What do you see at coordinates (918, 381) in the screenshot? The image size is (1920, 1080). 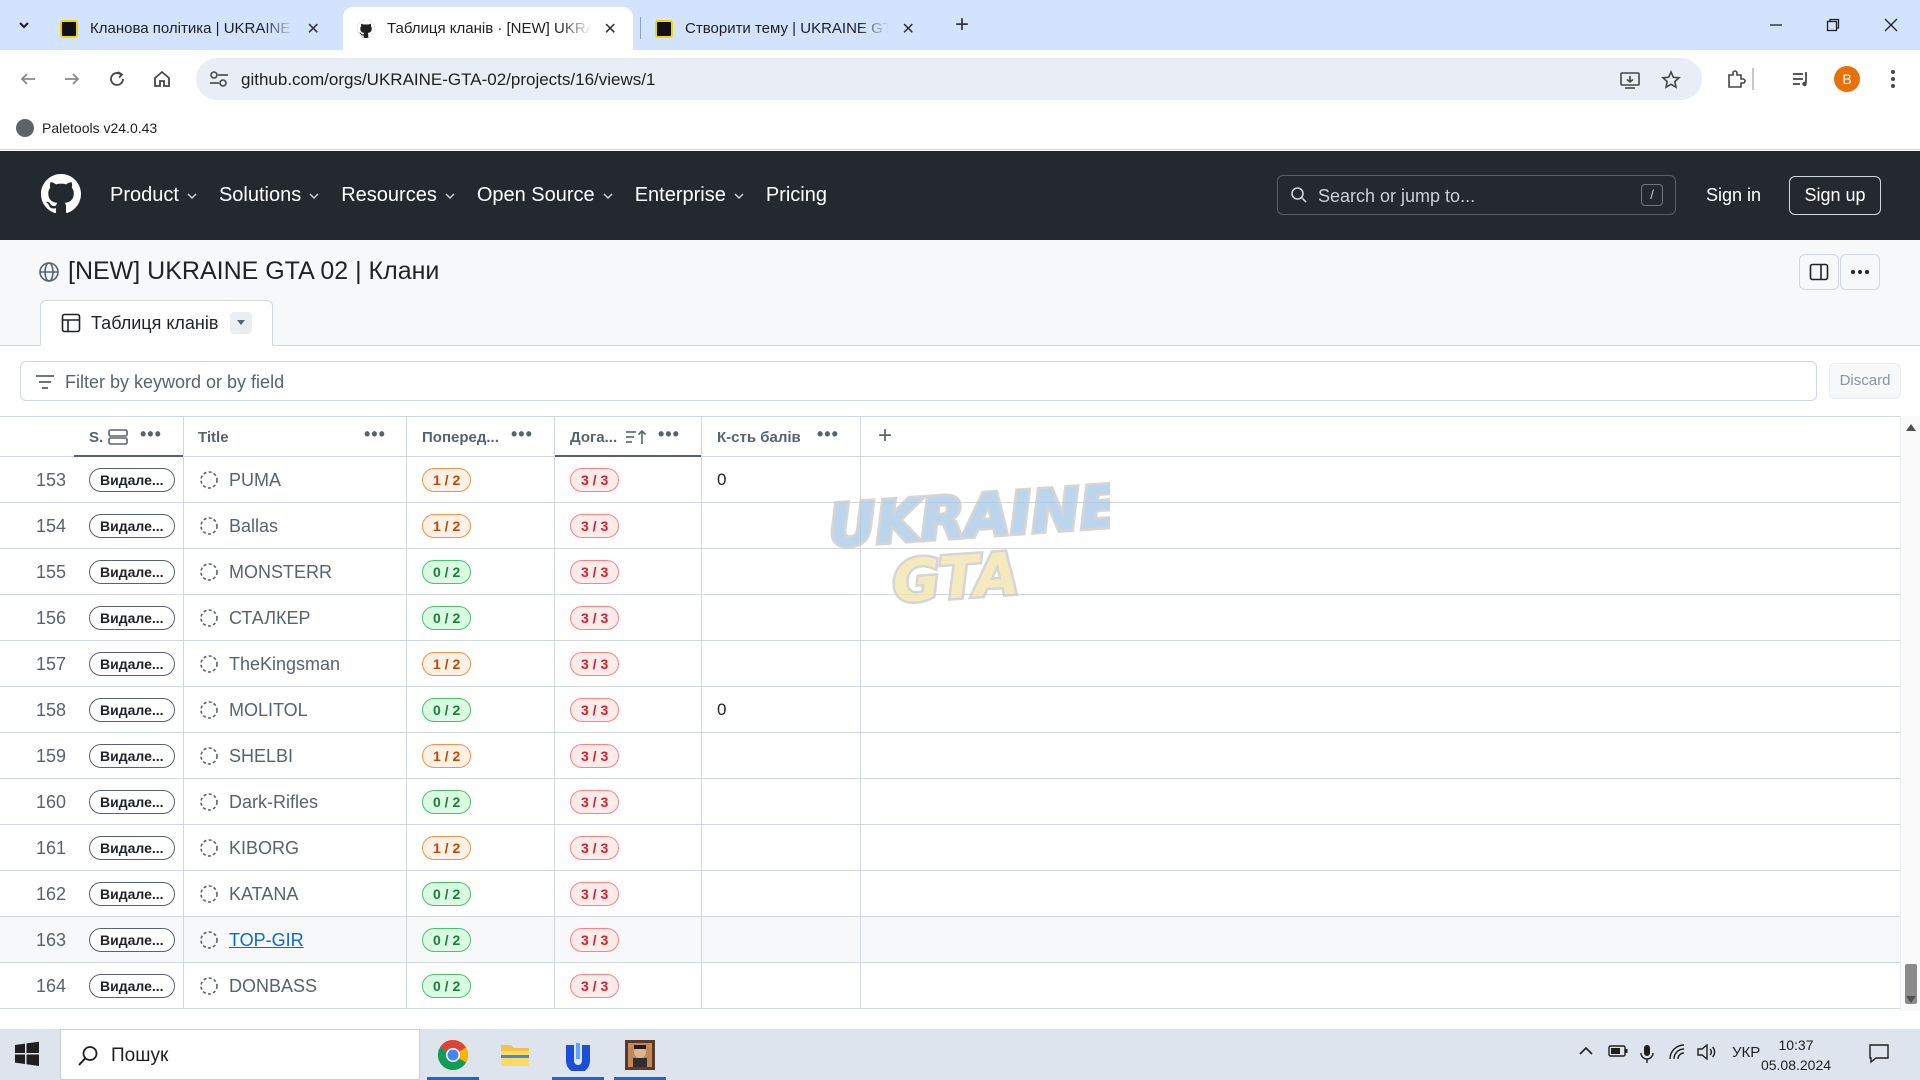 I see `filter-input: Filter by keyword or by field` at bounding box center [918, 381].